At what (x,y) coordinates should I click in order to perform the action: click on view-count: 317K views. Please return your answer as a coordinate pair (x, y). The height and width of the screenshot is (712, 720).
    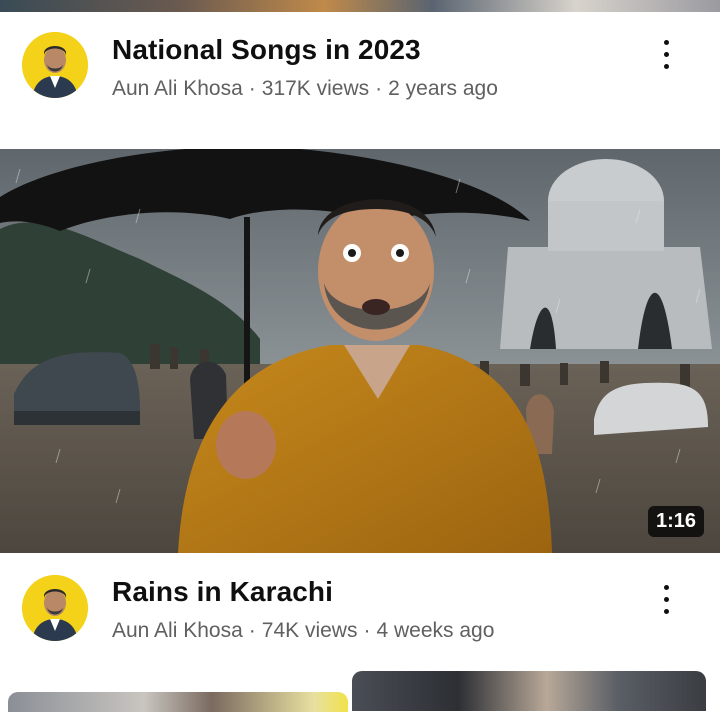
    Looking at the image, I should click on (315, 88).